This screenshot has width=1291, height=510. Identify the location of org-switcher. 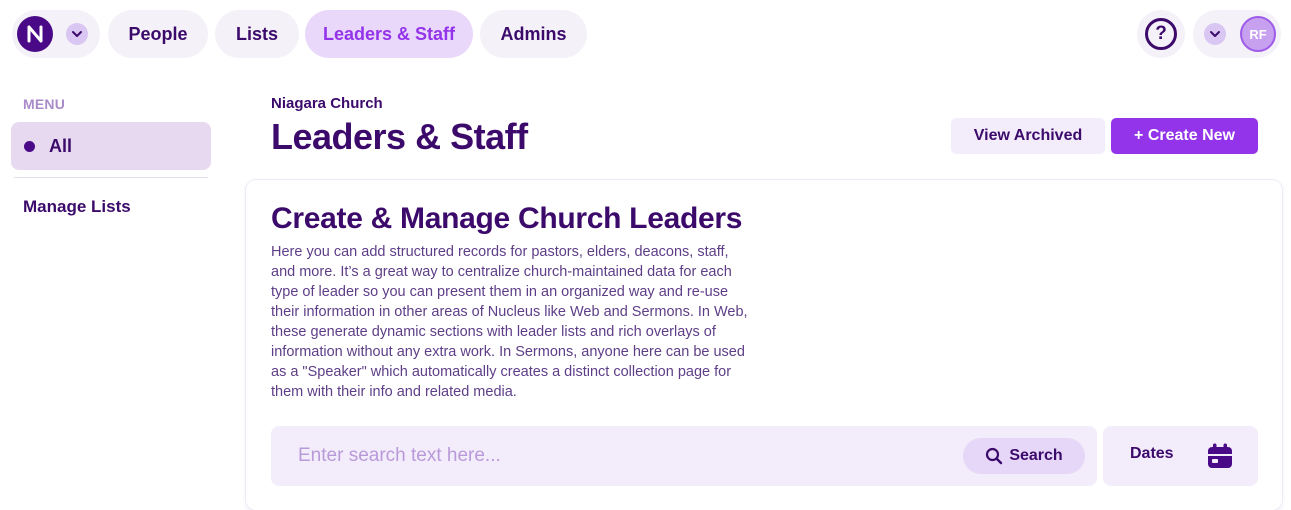
(56, 34).